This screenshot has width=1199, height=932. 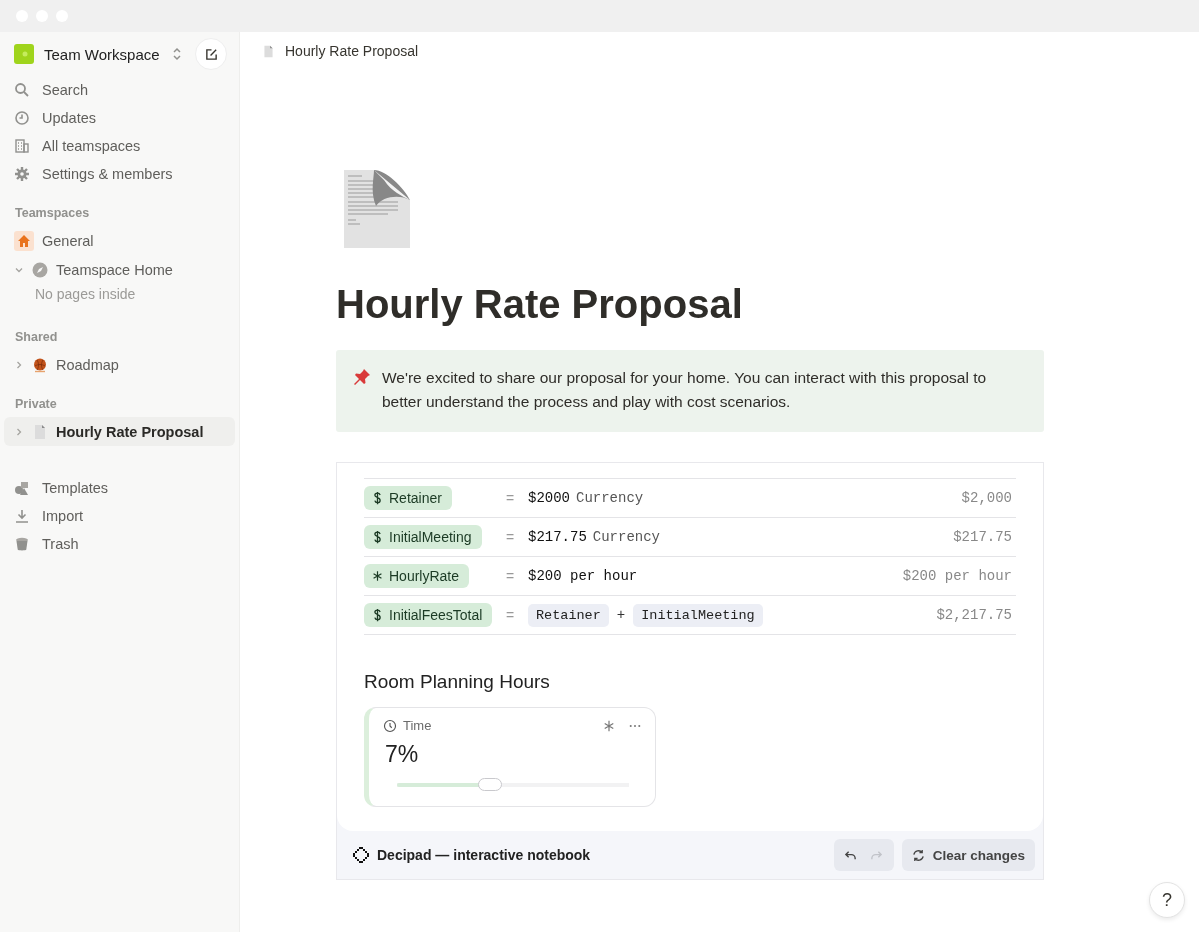 What do you see at coordinates (85, 294) in the screenshot?
I see `empty-note: No pages inside` at bounding box center [85, 294].